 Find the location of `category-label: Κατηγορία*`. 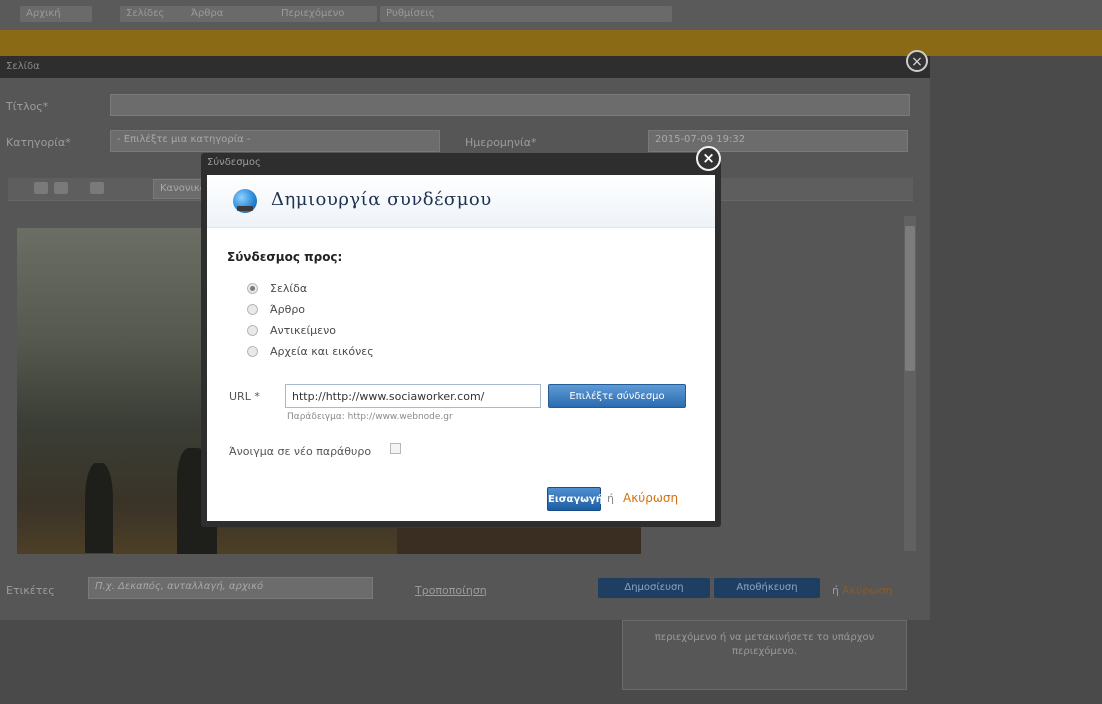

category-label: Κατηγορία* is located at coordinates (38, 142).